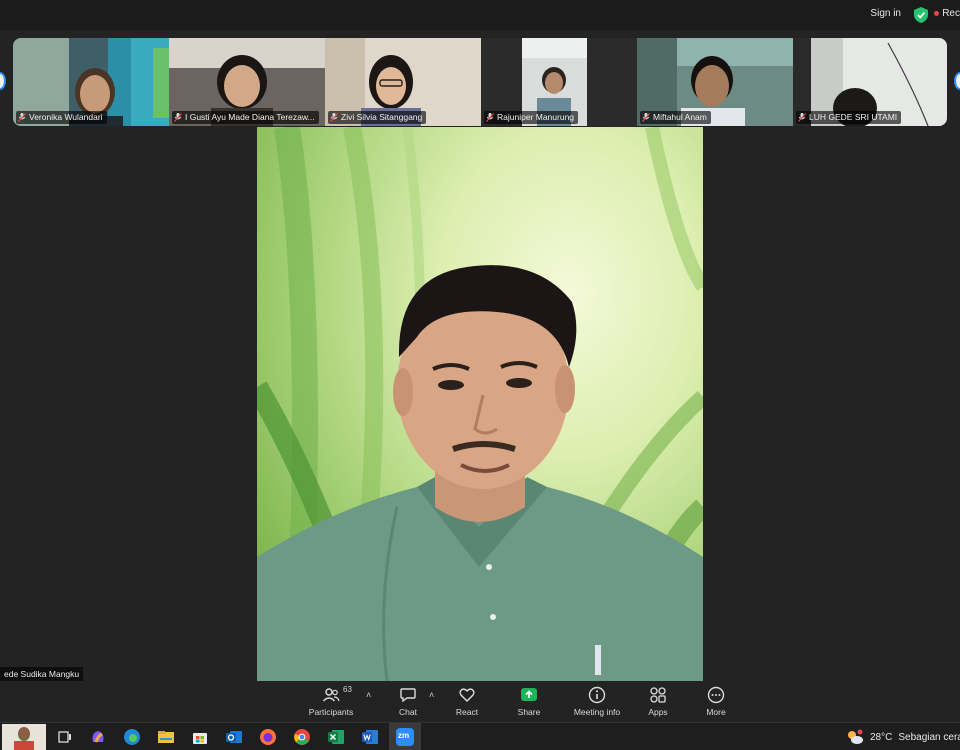 The image size is (960, 750). What do you see at coordinates (885, 13) in the screenshot?
I see `sign-in-link: Sign in` at bounding box center [885, 13].